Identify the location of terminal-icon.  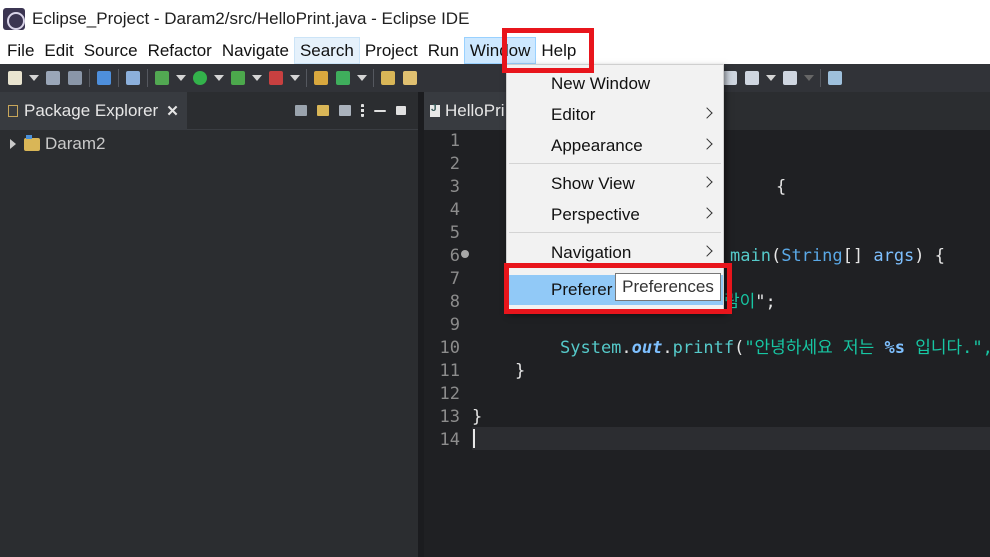
(104, 78).